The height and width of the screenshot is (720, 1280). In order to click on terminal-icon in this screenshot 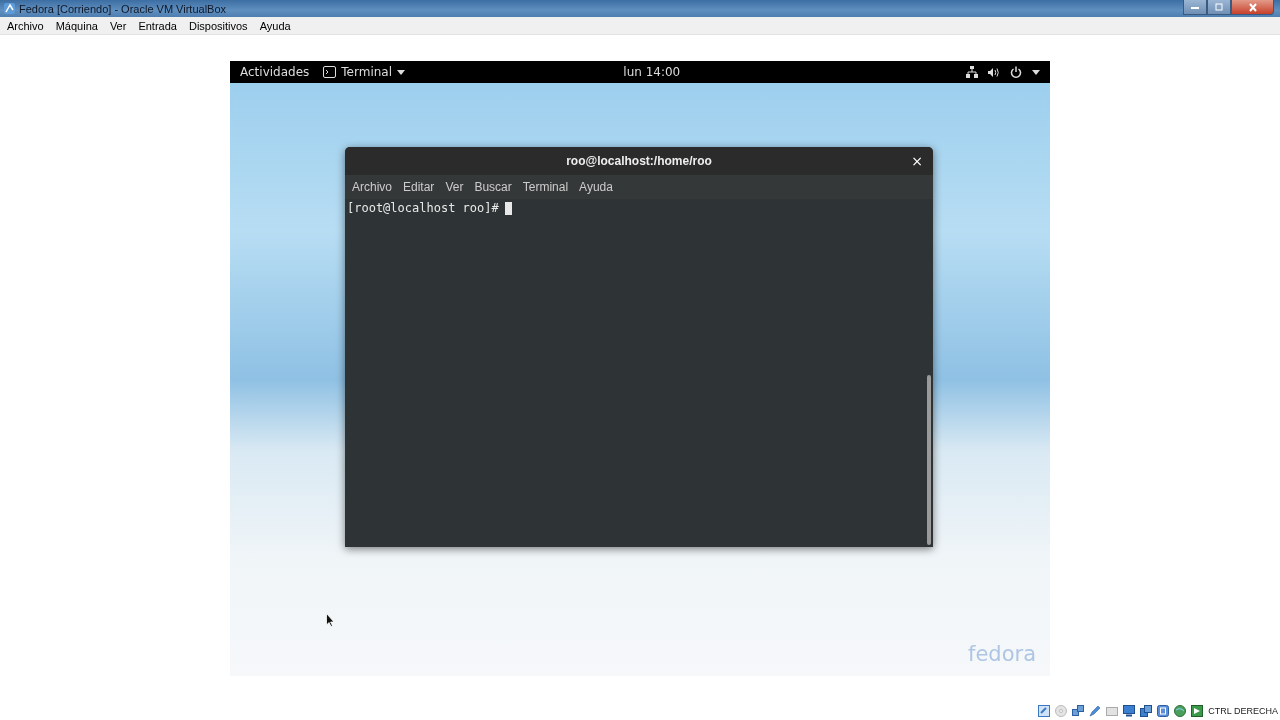, I will do `click(330, 72)`.